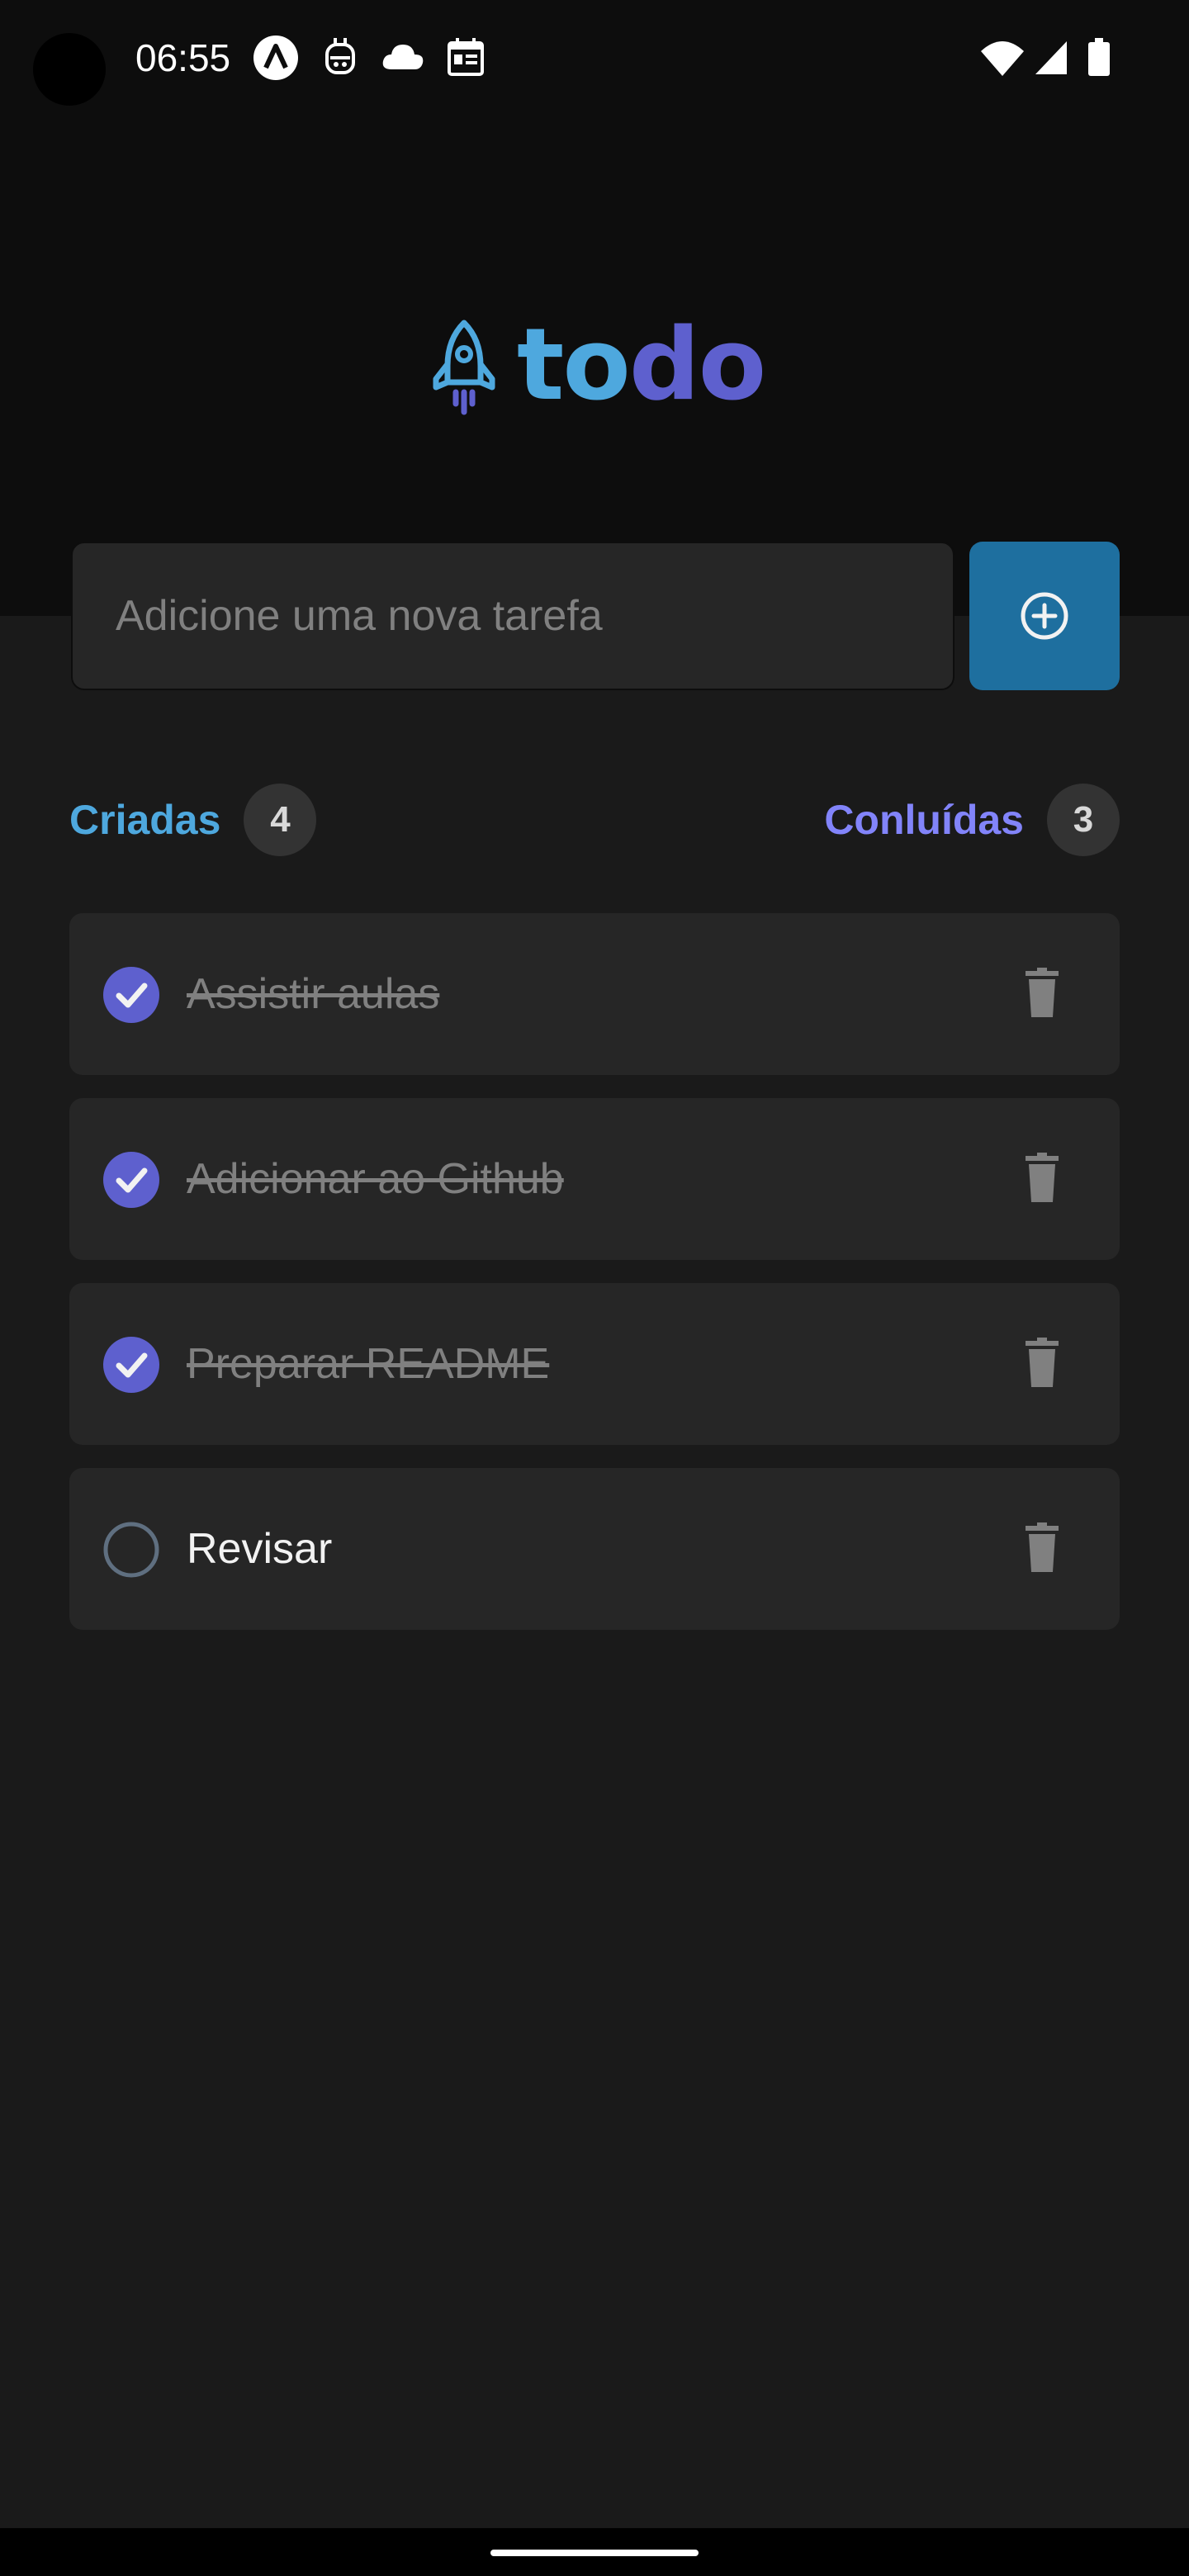 This screenshot has height=2576, width=1189. What do you see at coordinates (594, 1179) in the screenshot?
I see `task-item: Adicionar ao Github` at bounding box center [594, 1179].